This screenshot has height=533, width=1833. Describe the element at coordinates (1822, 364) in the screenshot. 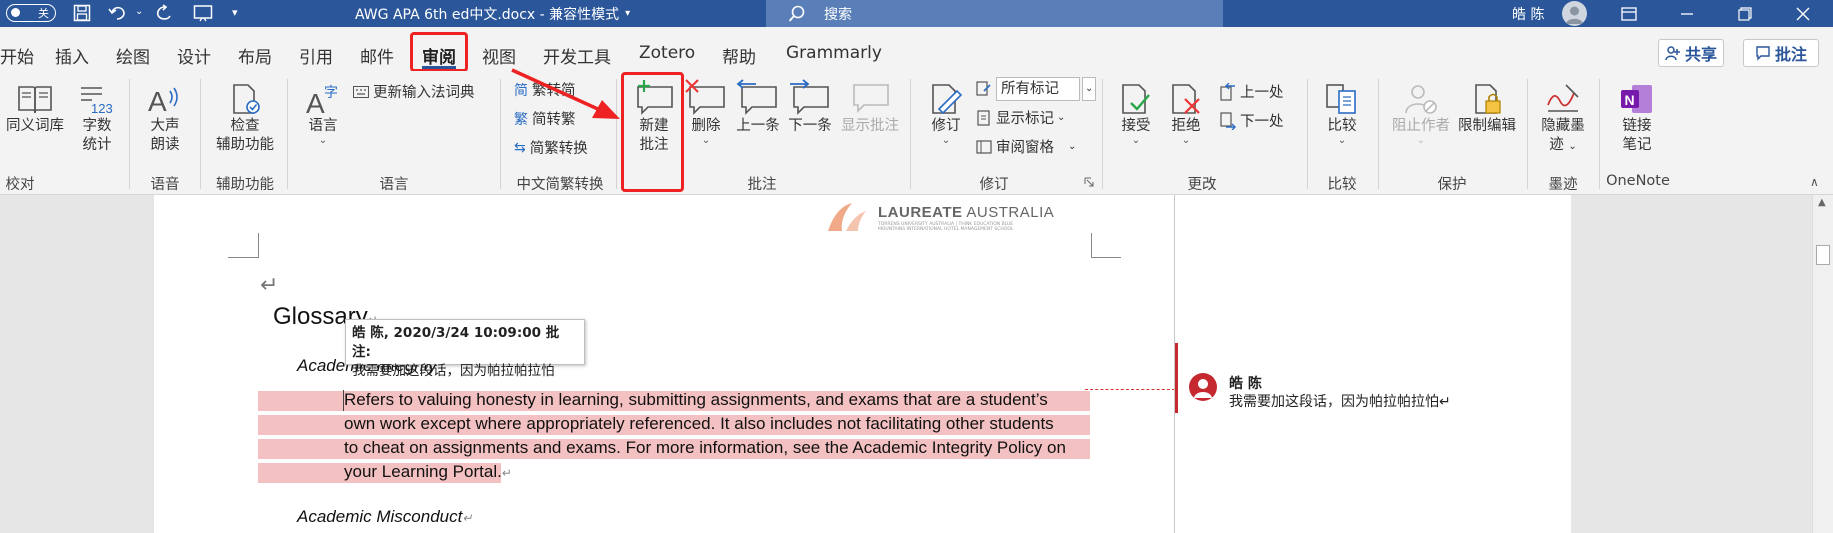

I see `vertical-scrollbar: ▲` at that location.